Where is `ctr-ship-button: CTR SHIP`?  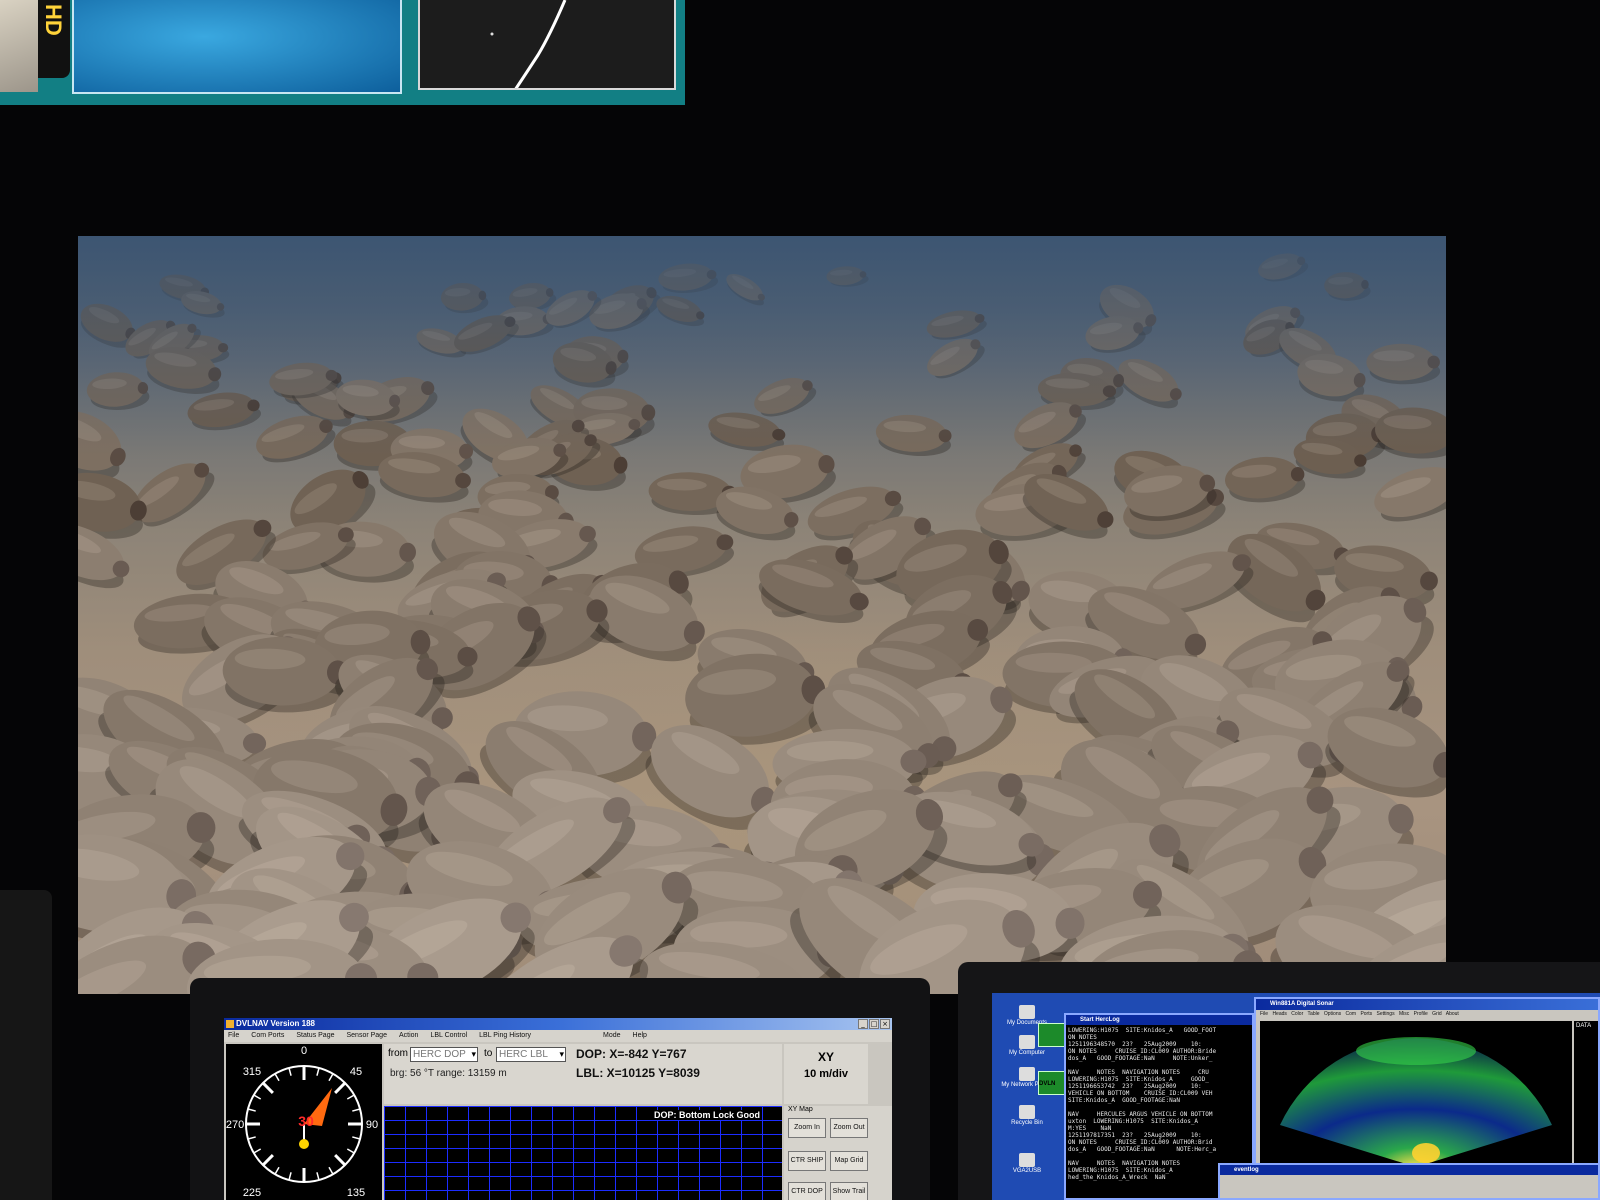 ctr-ship-button: CTR SHIP is located at coordinates (807, 1161).